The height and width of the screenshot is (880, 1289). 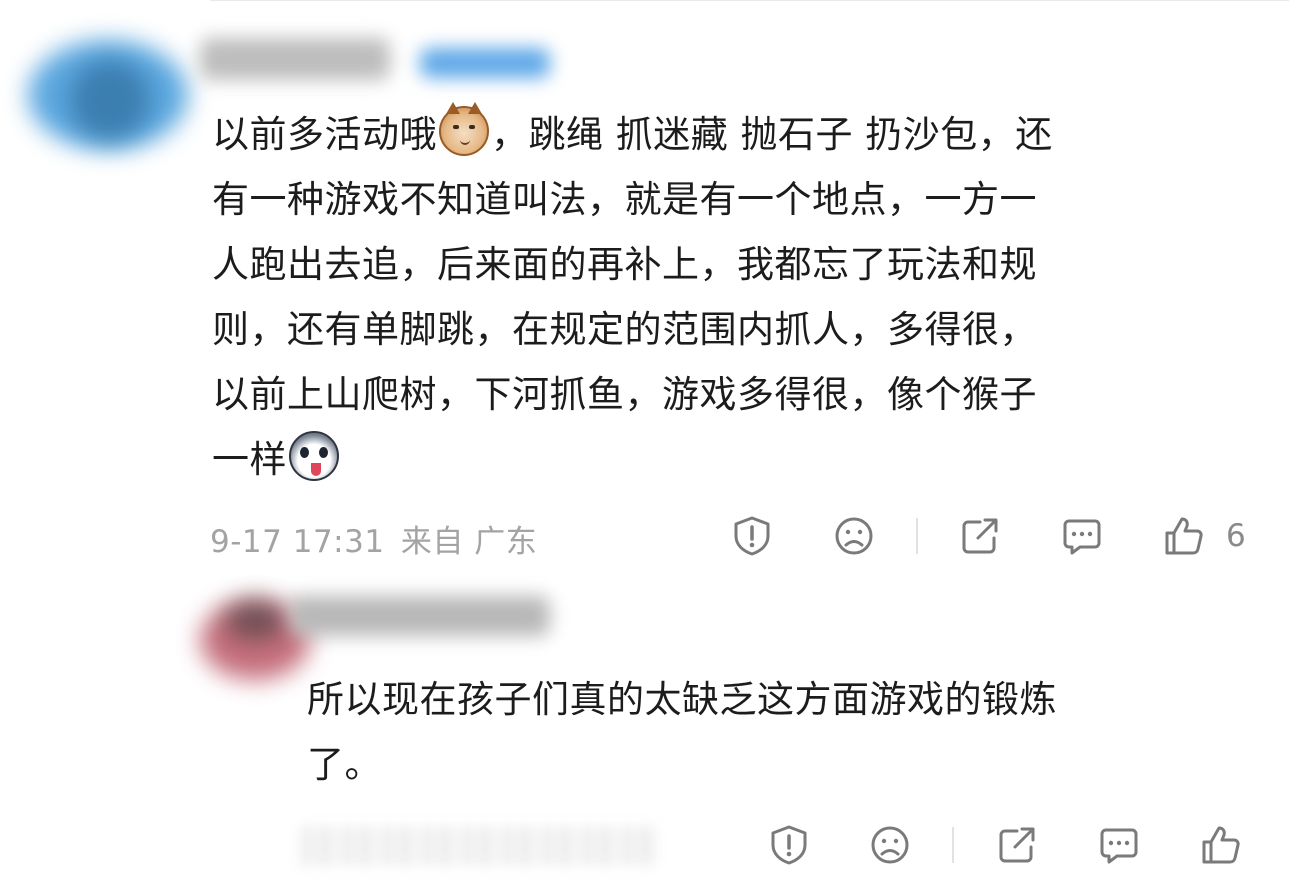 I want to click on text-line: 则，还有单脚跳，在规定的范围内抓人，多得很，, so click(x=624, y=329).